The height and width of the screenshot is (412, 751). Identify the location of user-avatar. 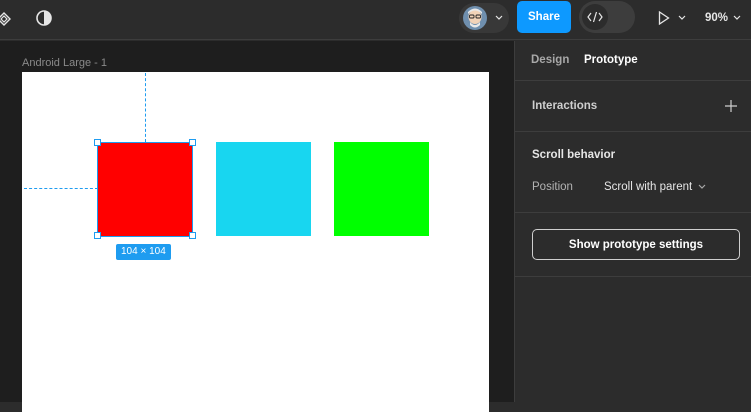
(475, 18).